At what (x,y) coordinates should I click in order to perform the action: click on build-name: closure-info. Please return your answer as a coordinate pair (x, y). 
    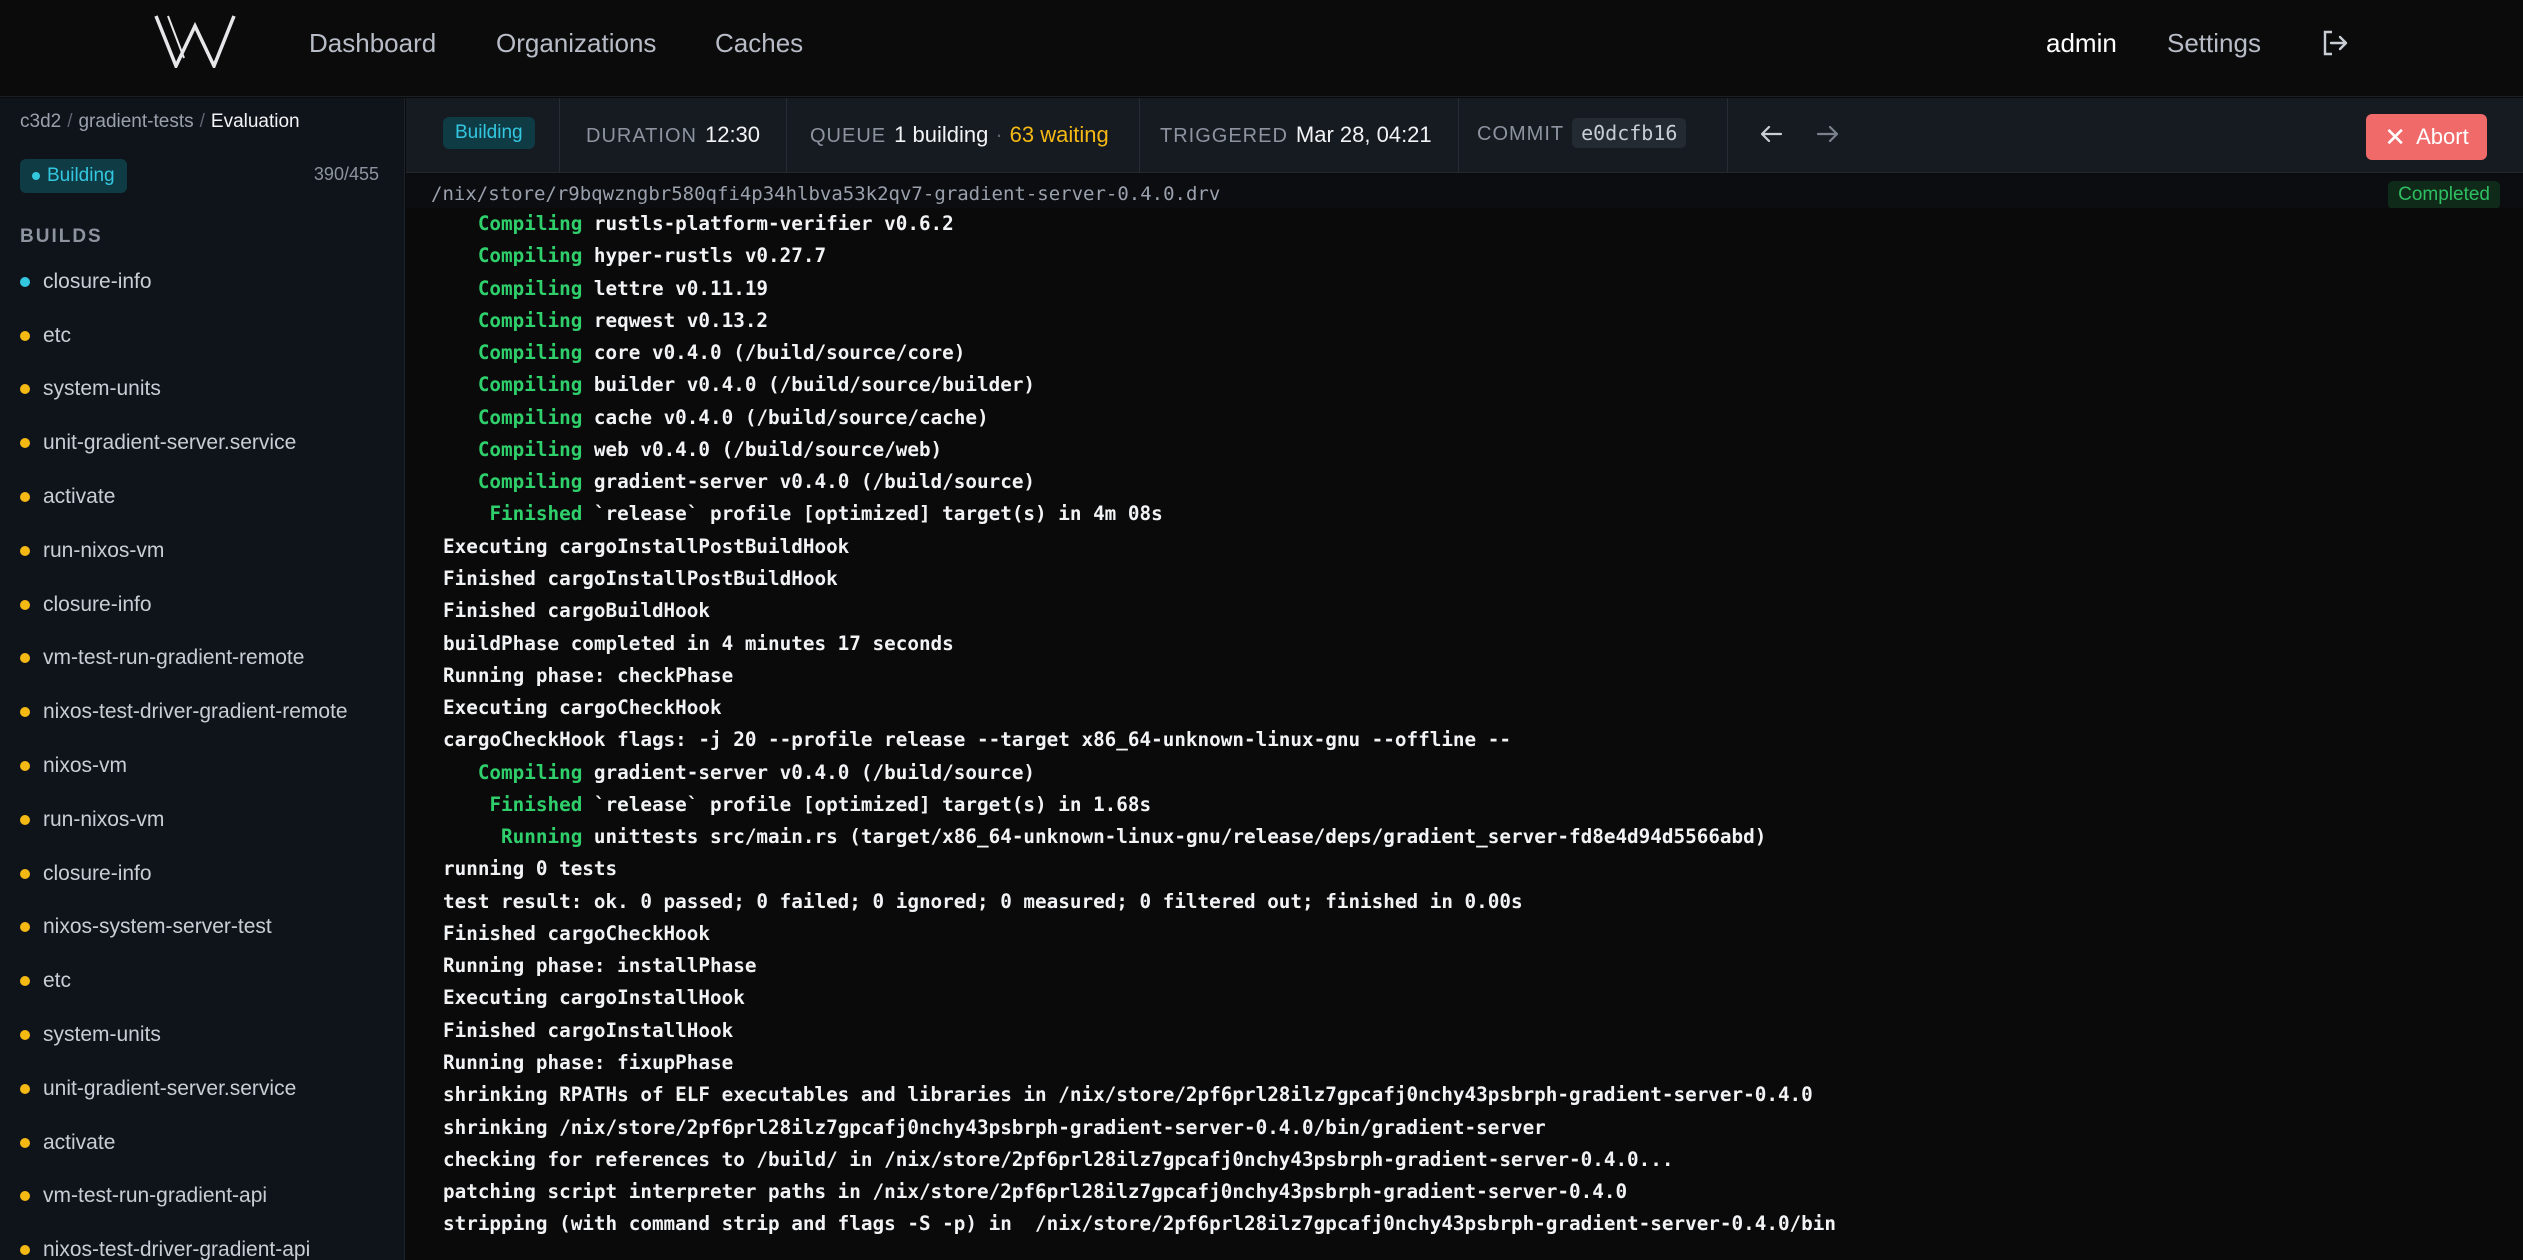
    Looking at the image, I should click on (97, 281).